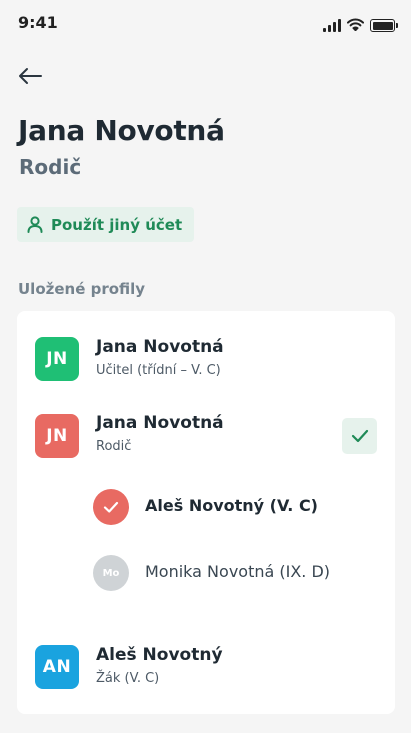 The height and width of the screenshot is (733, 411). Describe the element at coordinates (231, 505) in the screenshot. I see `child-name: Aleš Novotný (V. C)` at that location.